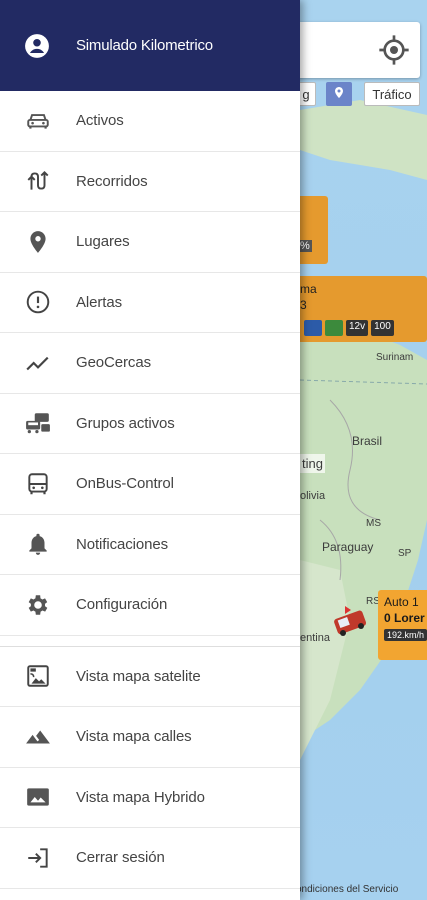  What do you see at coordinates (315, 638) in the screenshot?
I see `map-label-argentina: entina` at bounding box center [315, 638].